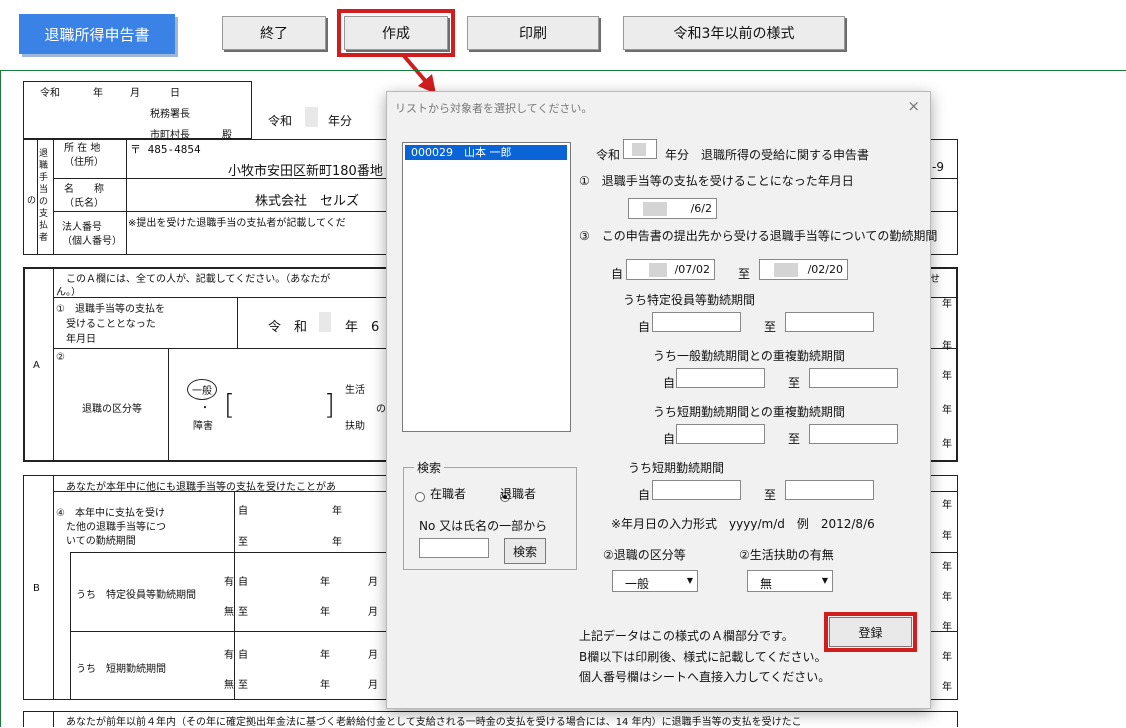 The width and height of the screenshot is (1126, 728). Describe the element at coordinates (325, 612) in the screenshot. I see `b-tokutei-nen-2: 年` at that location.